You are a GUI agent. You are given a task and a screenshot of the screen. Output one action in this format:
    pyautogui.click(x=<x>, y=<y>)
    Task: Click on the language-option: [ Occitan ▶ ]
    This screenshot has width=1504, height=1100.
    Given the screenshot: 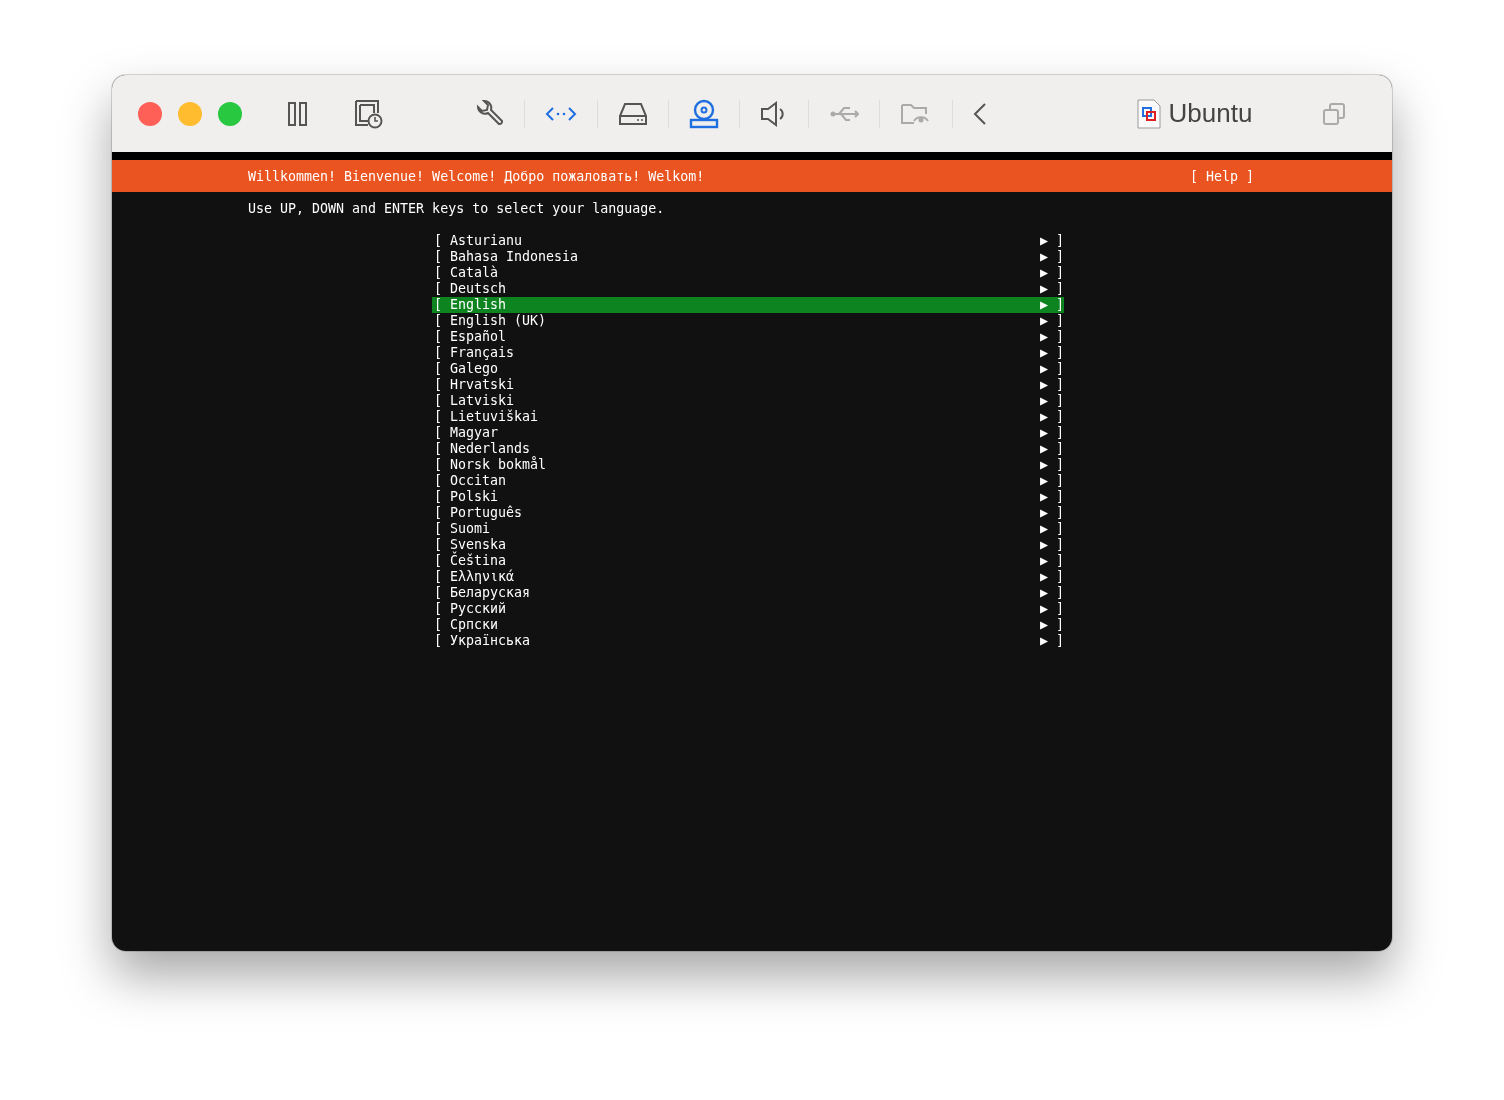 What is the action you would take?
    pyautogui.click(x=748, y=481)
    